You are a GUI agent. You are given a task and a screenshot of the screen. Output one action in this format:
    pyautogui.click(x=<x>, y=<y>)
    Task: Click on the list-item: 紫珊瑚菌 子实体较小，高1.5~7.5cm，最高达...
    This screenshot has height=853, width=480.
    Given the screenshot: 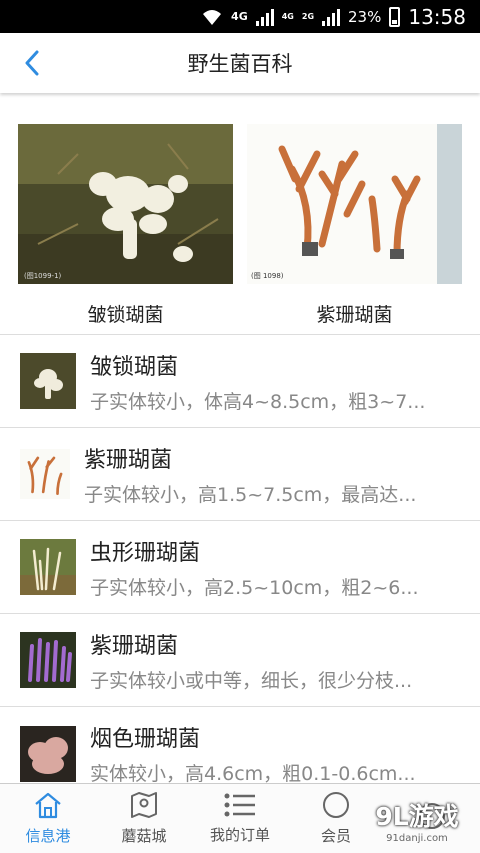 What is the action you would take?
    pyautogui.click(x=240, y=474)
    